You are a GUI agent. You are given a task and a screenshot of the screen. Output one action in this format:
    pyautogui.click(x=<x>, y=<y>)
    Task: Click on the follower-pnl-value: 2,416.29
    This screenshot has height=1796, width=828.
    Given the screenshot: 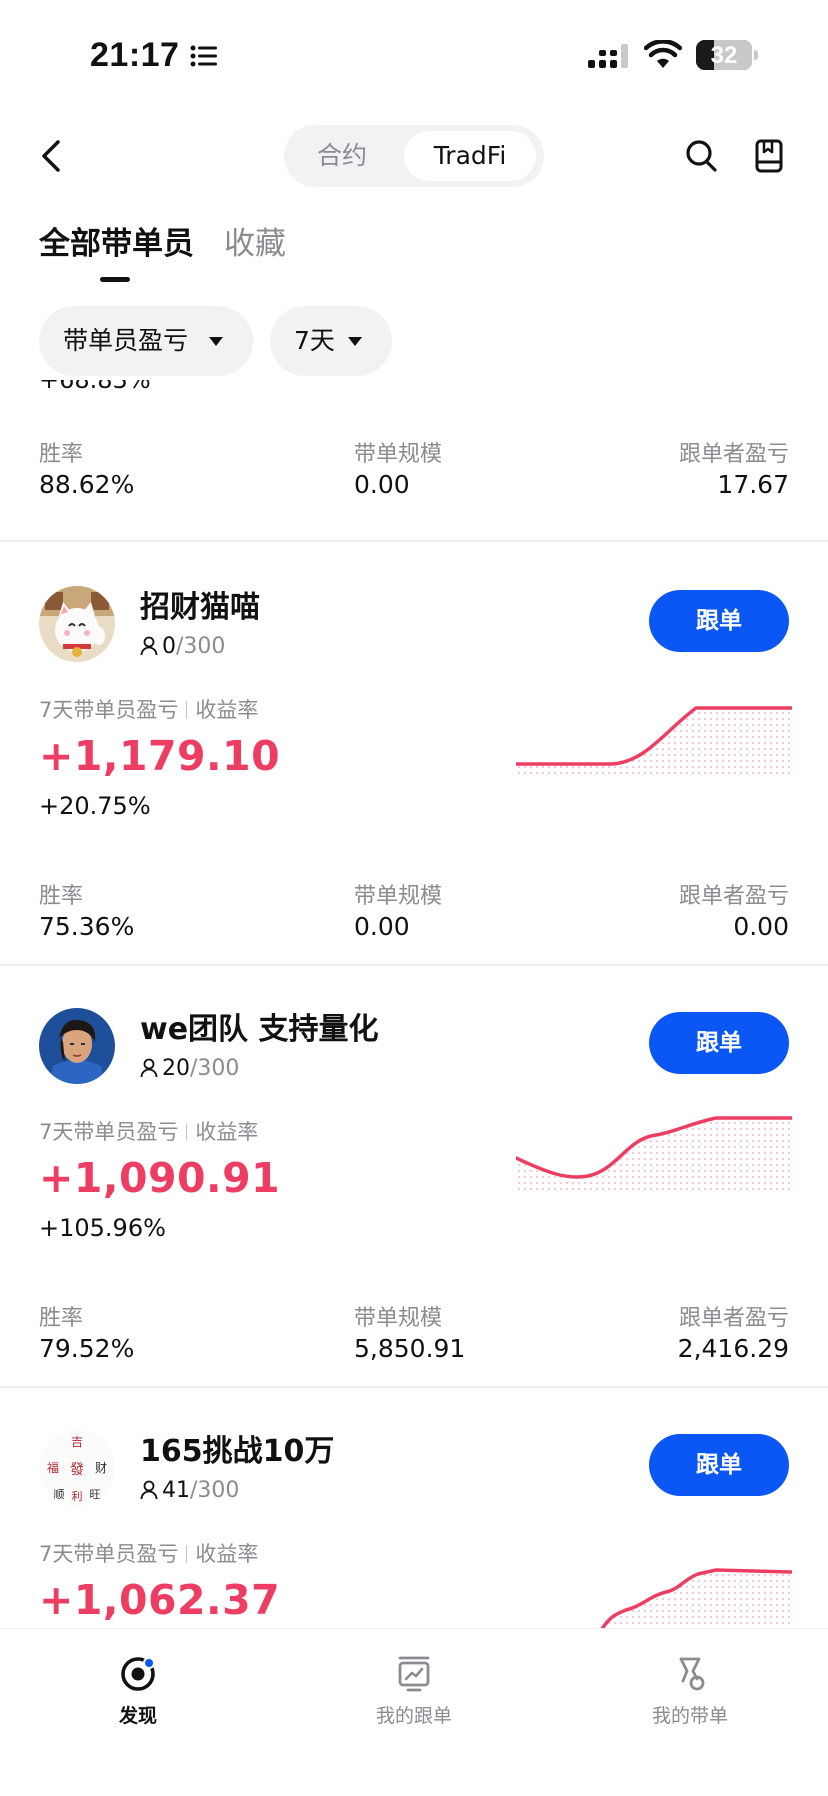 What is the action you would take?
    pyautogui.click(x=733, y=1348)
    